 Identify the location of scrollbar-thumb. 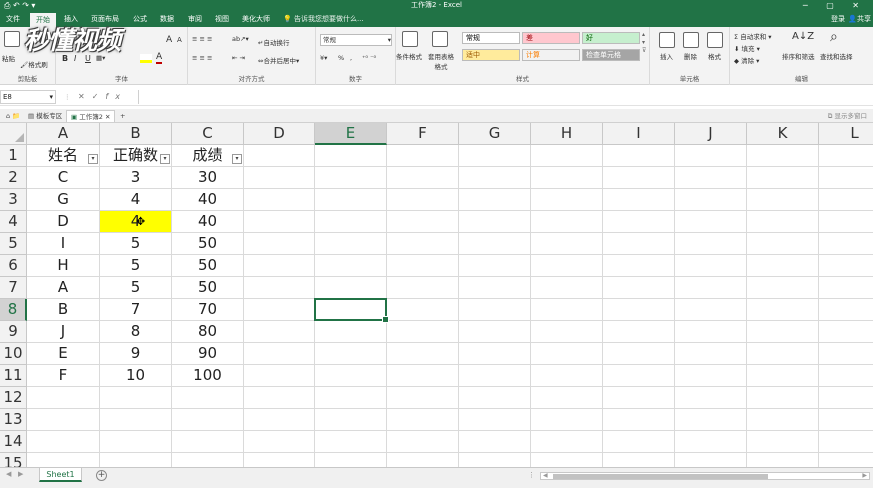
(660, 476).